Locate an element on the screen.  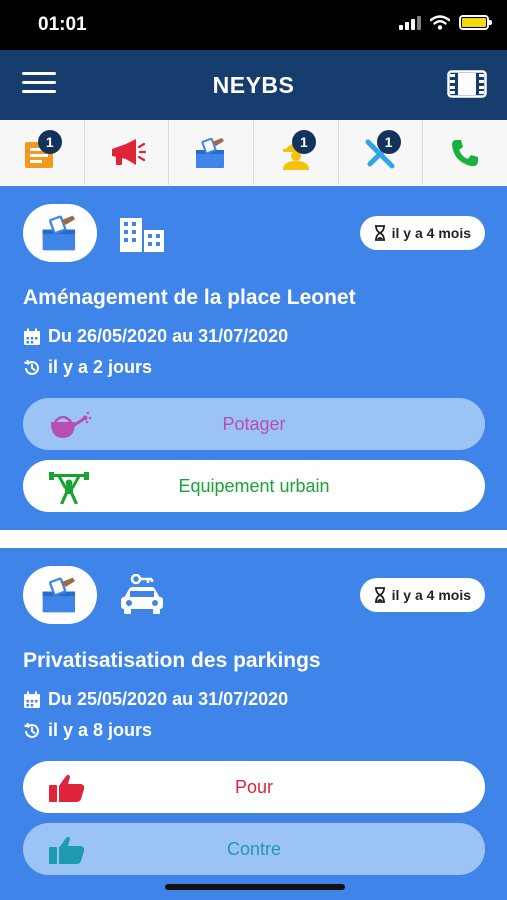
category-tab-votes is located at coordinates (212, 152).